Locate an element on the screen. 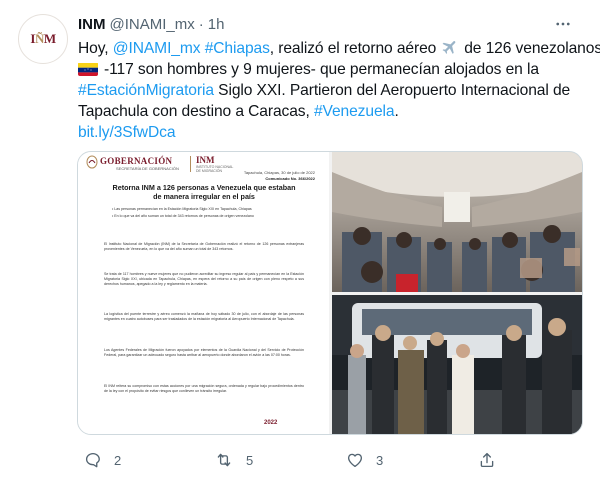 This screenshot has height=484, width=600. media-photo-airport-boarding is located at coordinates (457, 364).